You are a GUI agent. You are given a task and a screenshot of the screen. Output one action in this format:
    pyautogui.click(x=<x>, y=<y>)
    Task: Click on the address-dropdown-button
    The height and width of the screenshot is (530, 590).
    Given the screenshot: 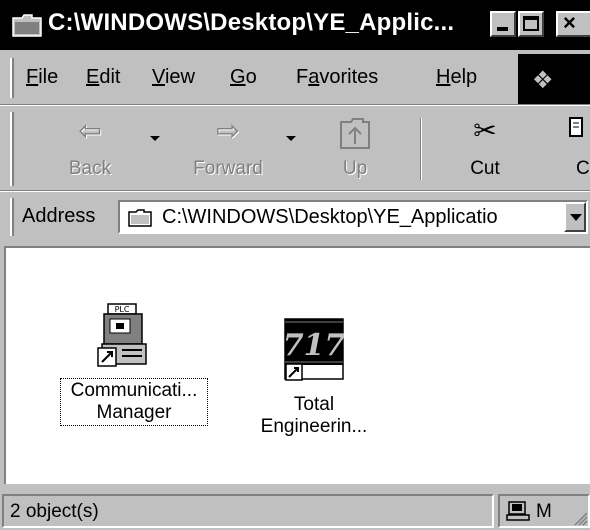 What is the action you would take?
    pyautogui.click(x=575, y=217)
    